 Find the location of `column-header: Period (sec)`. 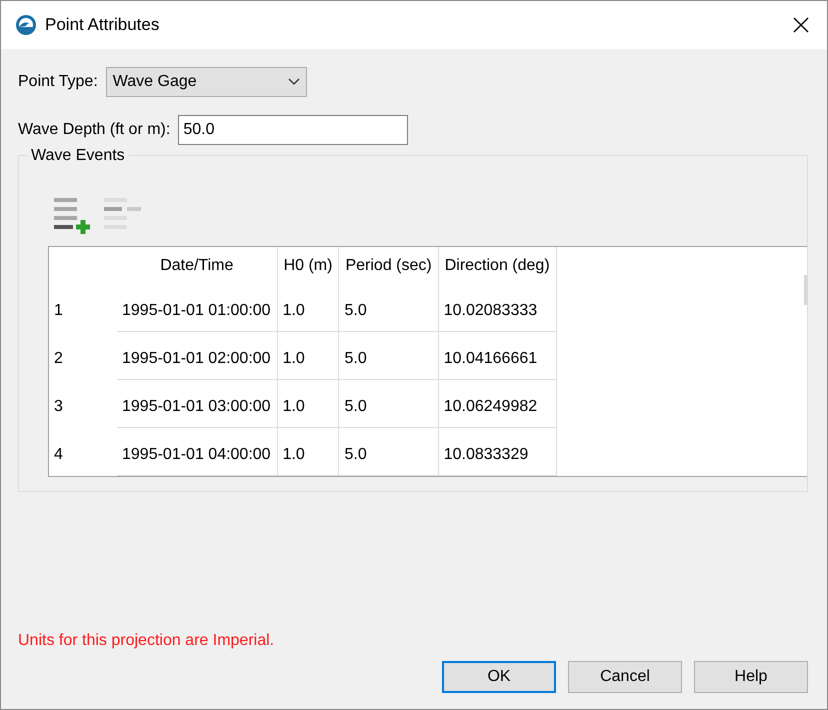

column-header: Period (sec) is located at coordinates (388, 265).